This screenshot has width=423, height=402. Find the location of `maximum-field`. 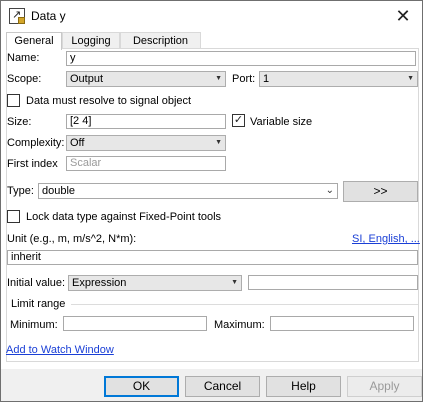

maximum-field is located at coordinates (342, 323).